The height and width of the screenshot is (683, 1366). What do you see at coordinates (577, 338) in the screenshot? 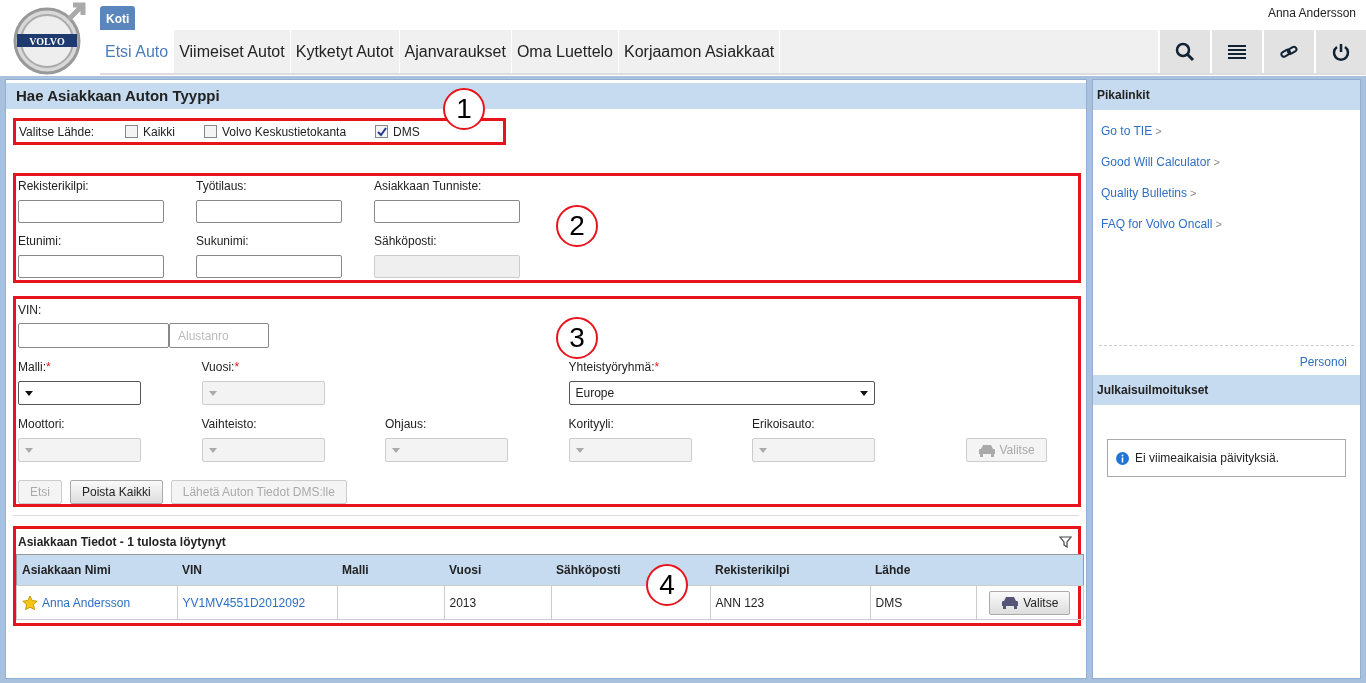
I see `callout-number: 3` at bounding box center [577, 338].